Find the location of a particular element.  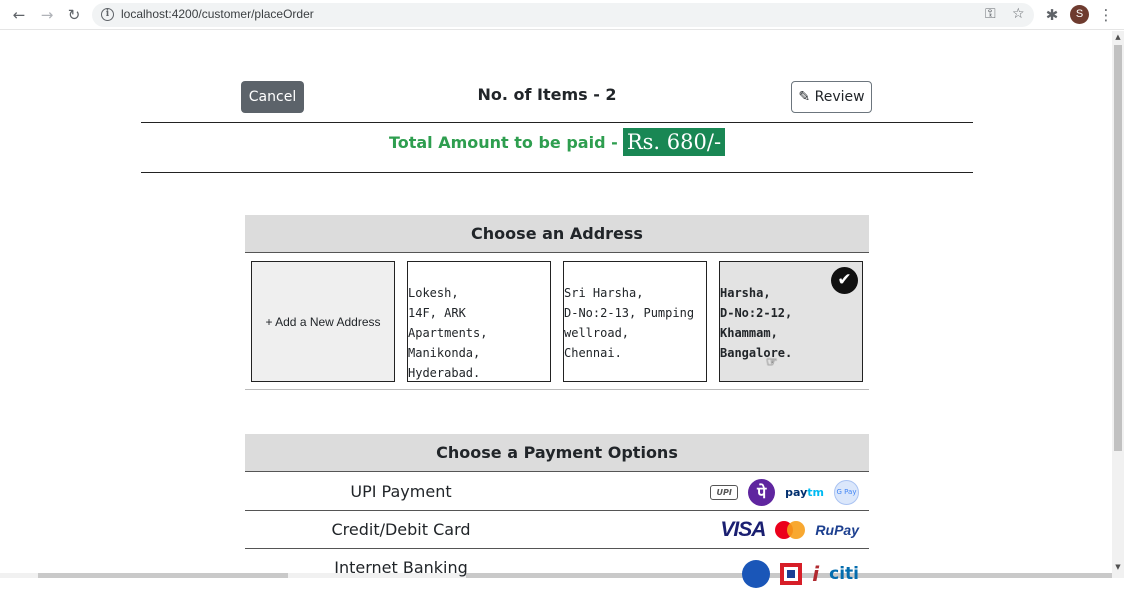

payment-option-label: Internet Banking is located at coordinates (401, 567).